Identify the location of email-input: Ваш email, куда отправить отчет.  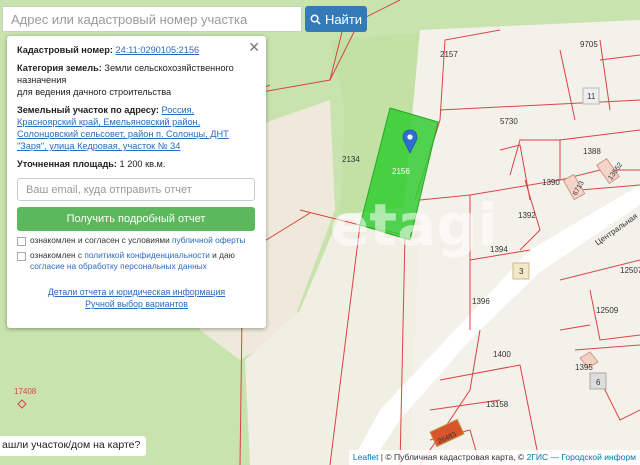
(136, 189).